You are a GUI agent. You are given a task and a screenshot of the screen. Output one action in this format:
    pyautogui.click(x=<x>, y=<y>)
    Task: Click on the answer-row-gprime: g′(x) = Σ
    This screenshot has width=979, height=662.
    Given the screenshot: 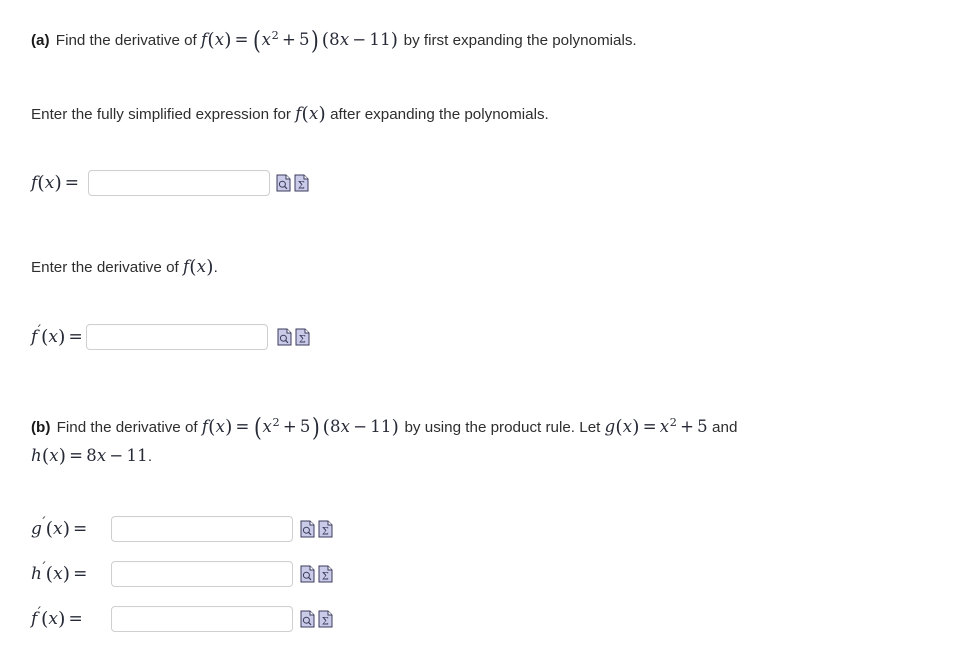 What is the action you would take?
    pyautogui.click(x=182, y=529)
    